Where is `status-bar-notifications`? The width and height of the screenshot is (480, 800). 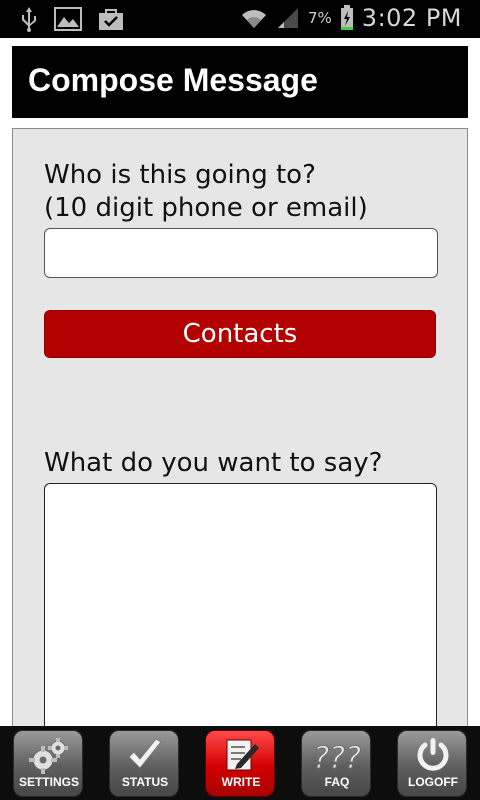 status-bar-notifications is located at coordinates (72, 19).